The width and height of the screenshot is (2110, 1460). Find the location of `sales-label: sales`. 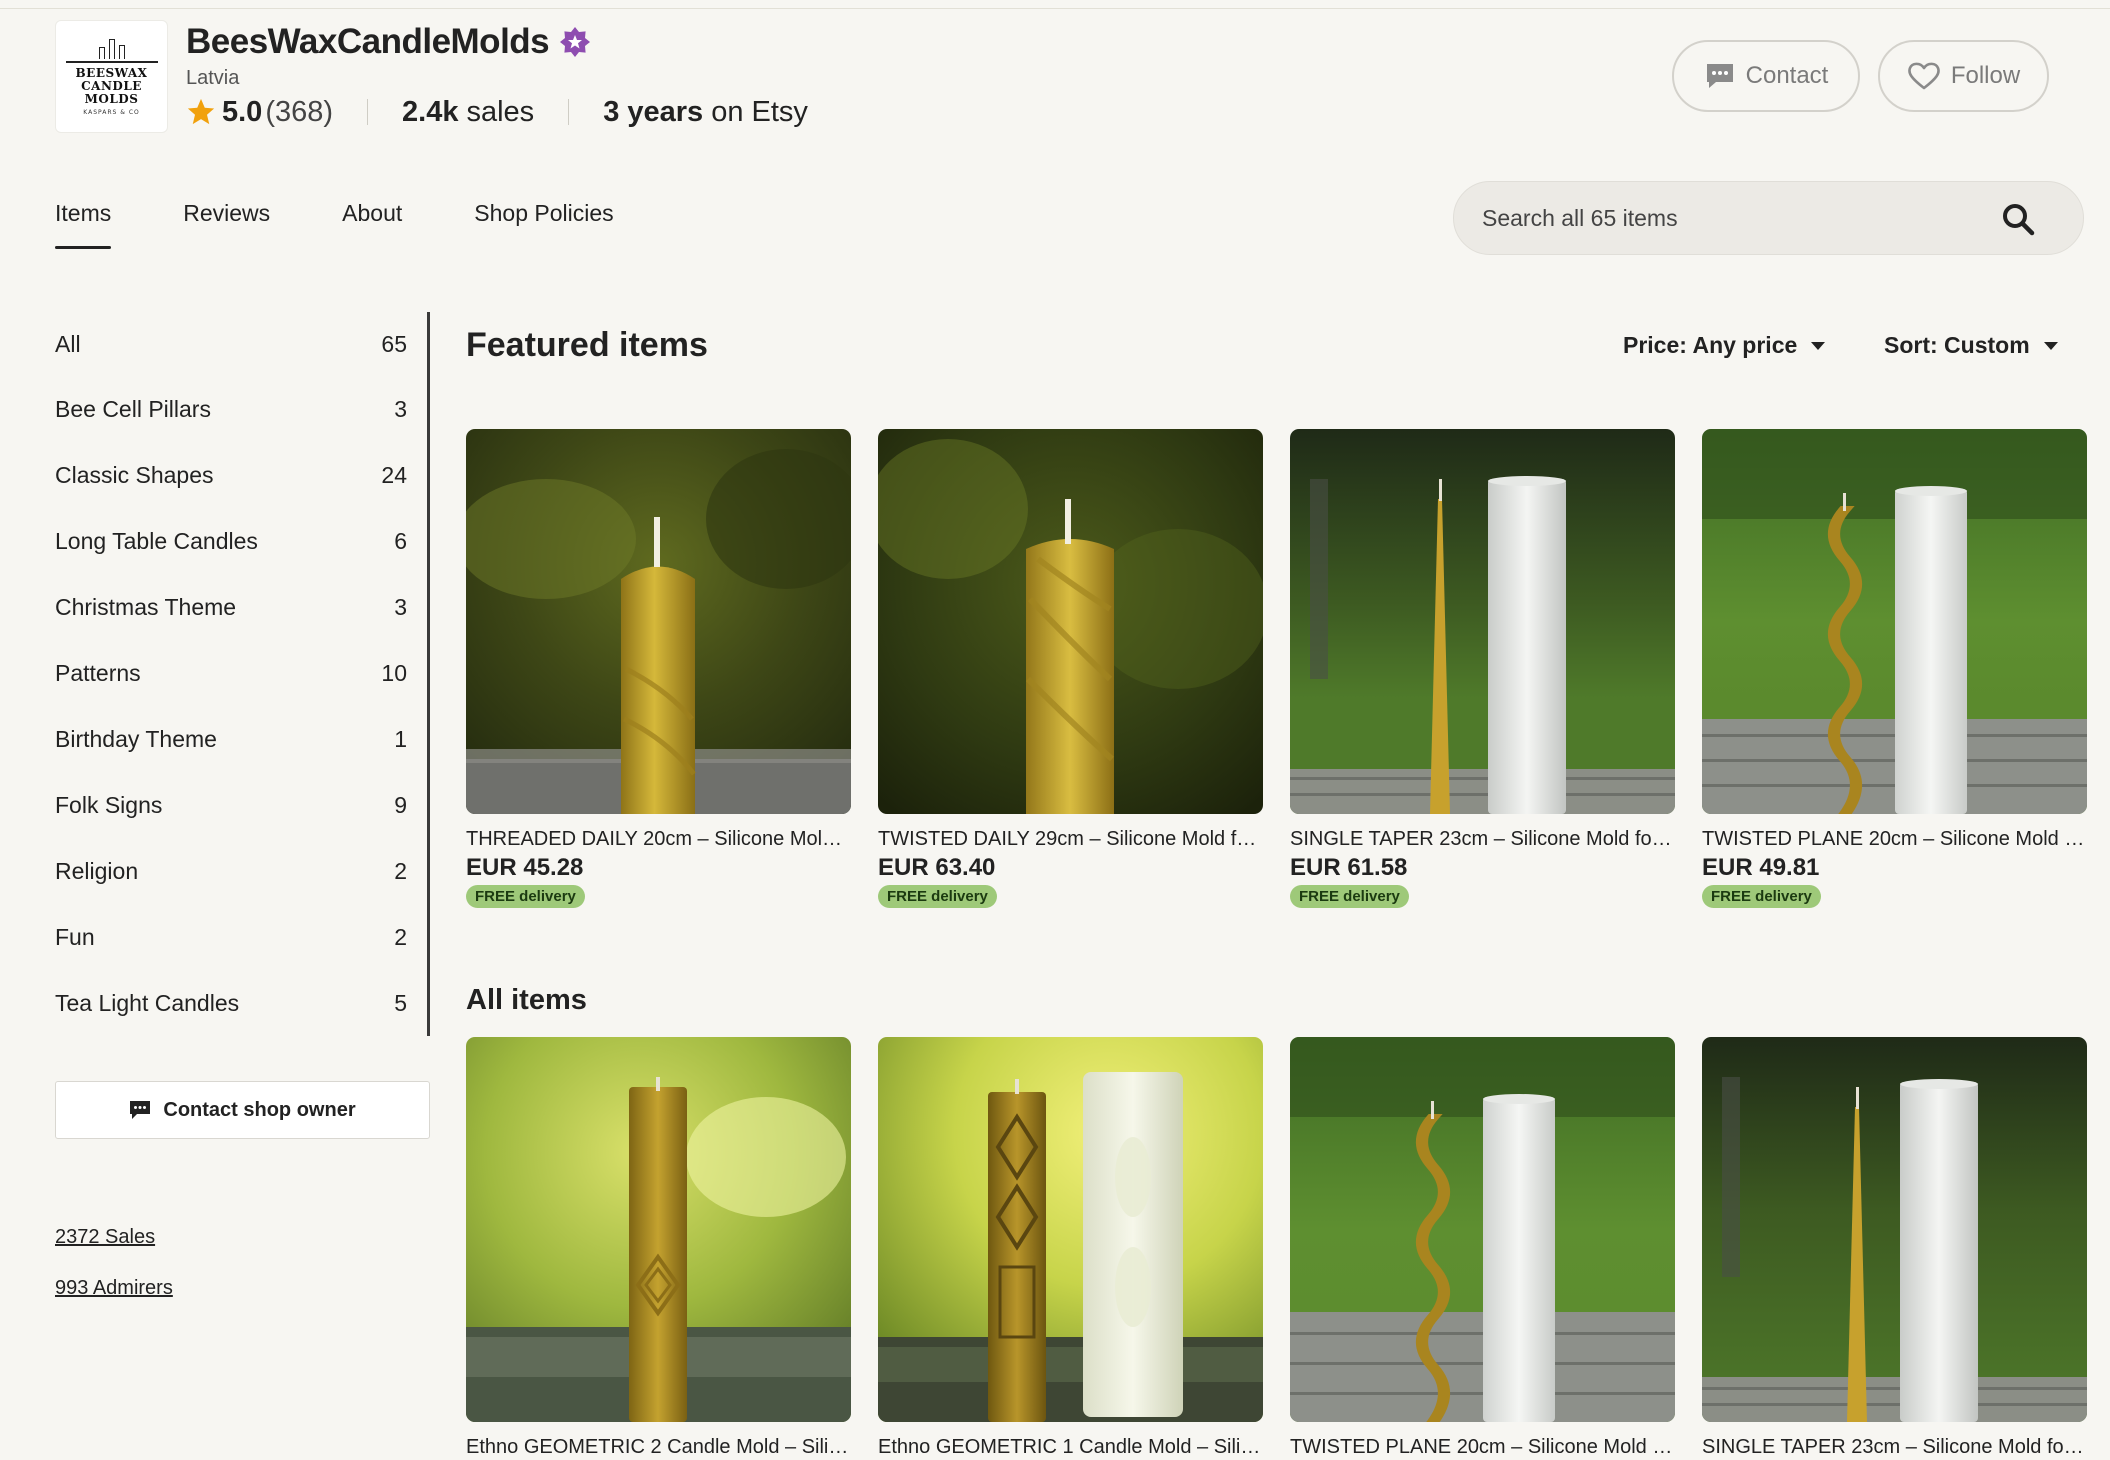

sales-label: sales is located at coordinates (500, 111).